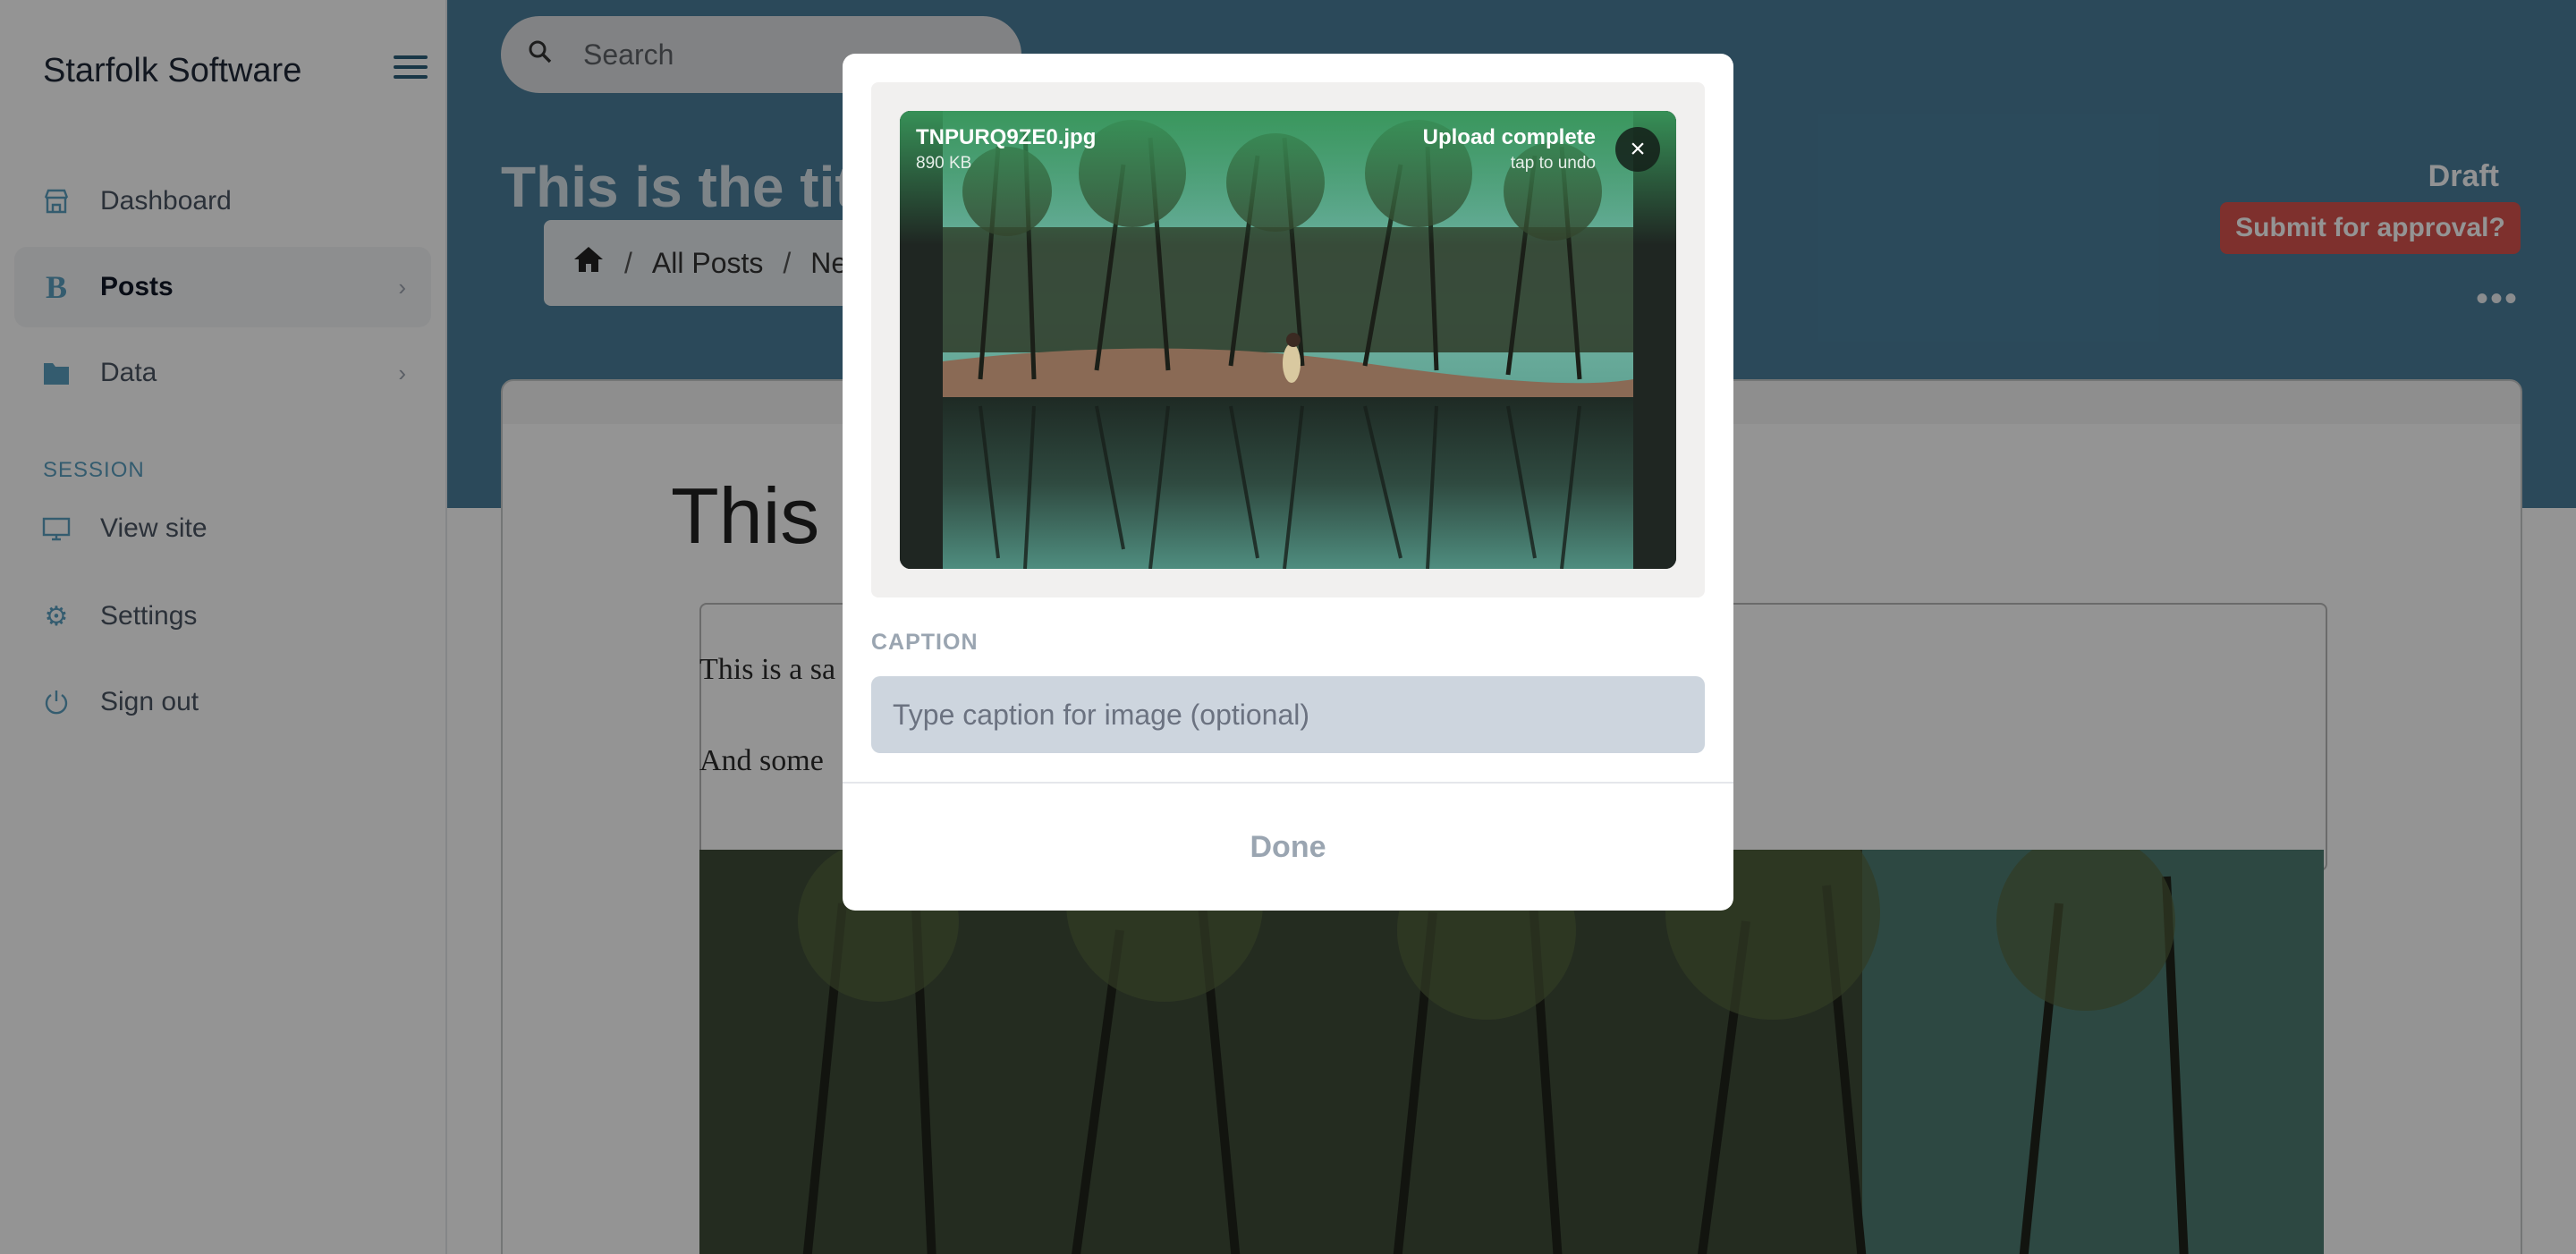 This screenshot has width=2576, height=1254. Describe the element at coordinates (944, 163) in the screenshot. I see `file-size: 890 KB` at that location.